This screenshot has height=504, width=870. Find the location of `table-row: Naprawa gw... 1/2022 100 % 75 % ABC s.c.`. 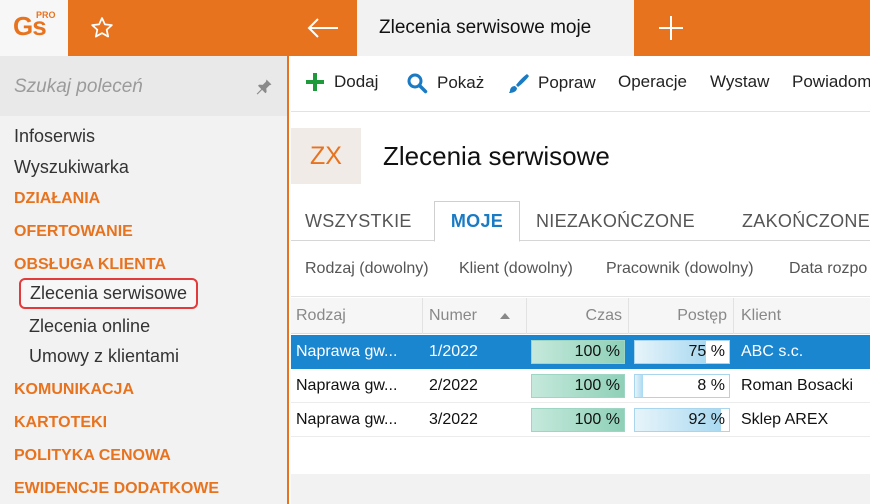

table-row: Naprawa gw... 1/2022 100 % 75 % ABC s.c. is located at coordinates (580, 352).